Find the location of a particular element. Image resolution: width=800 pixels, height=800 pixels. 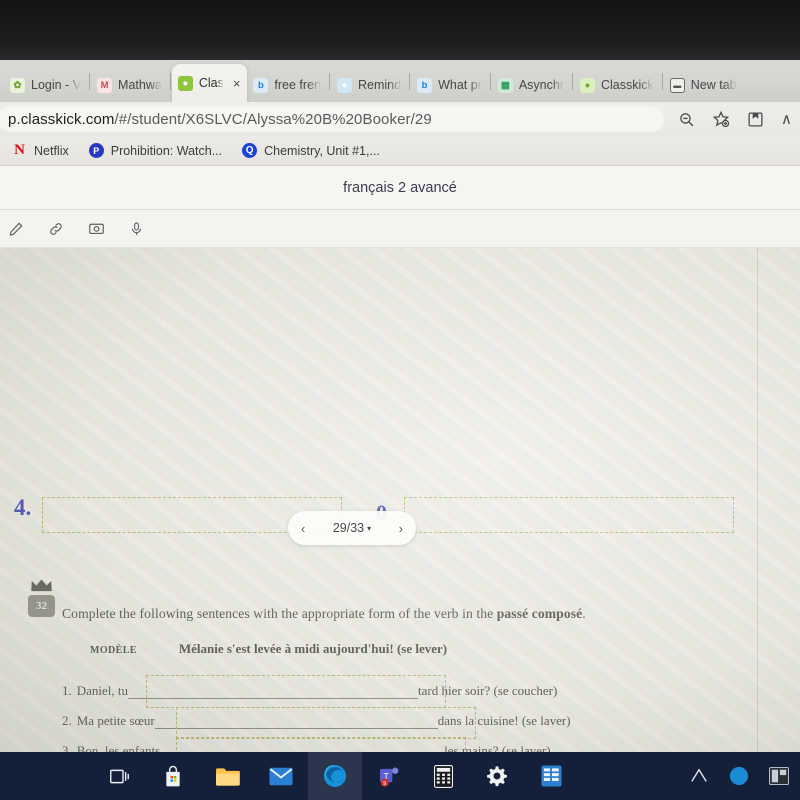

system-tray is located at coordinates (742, 776).